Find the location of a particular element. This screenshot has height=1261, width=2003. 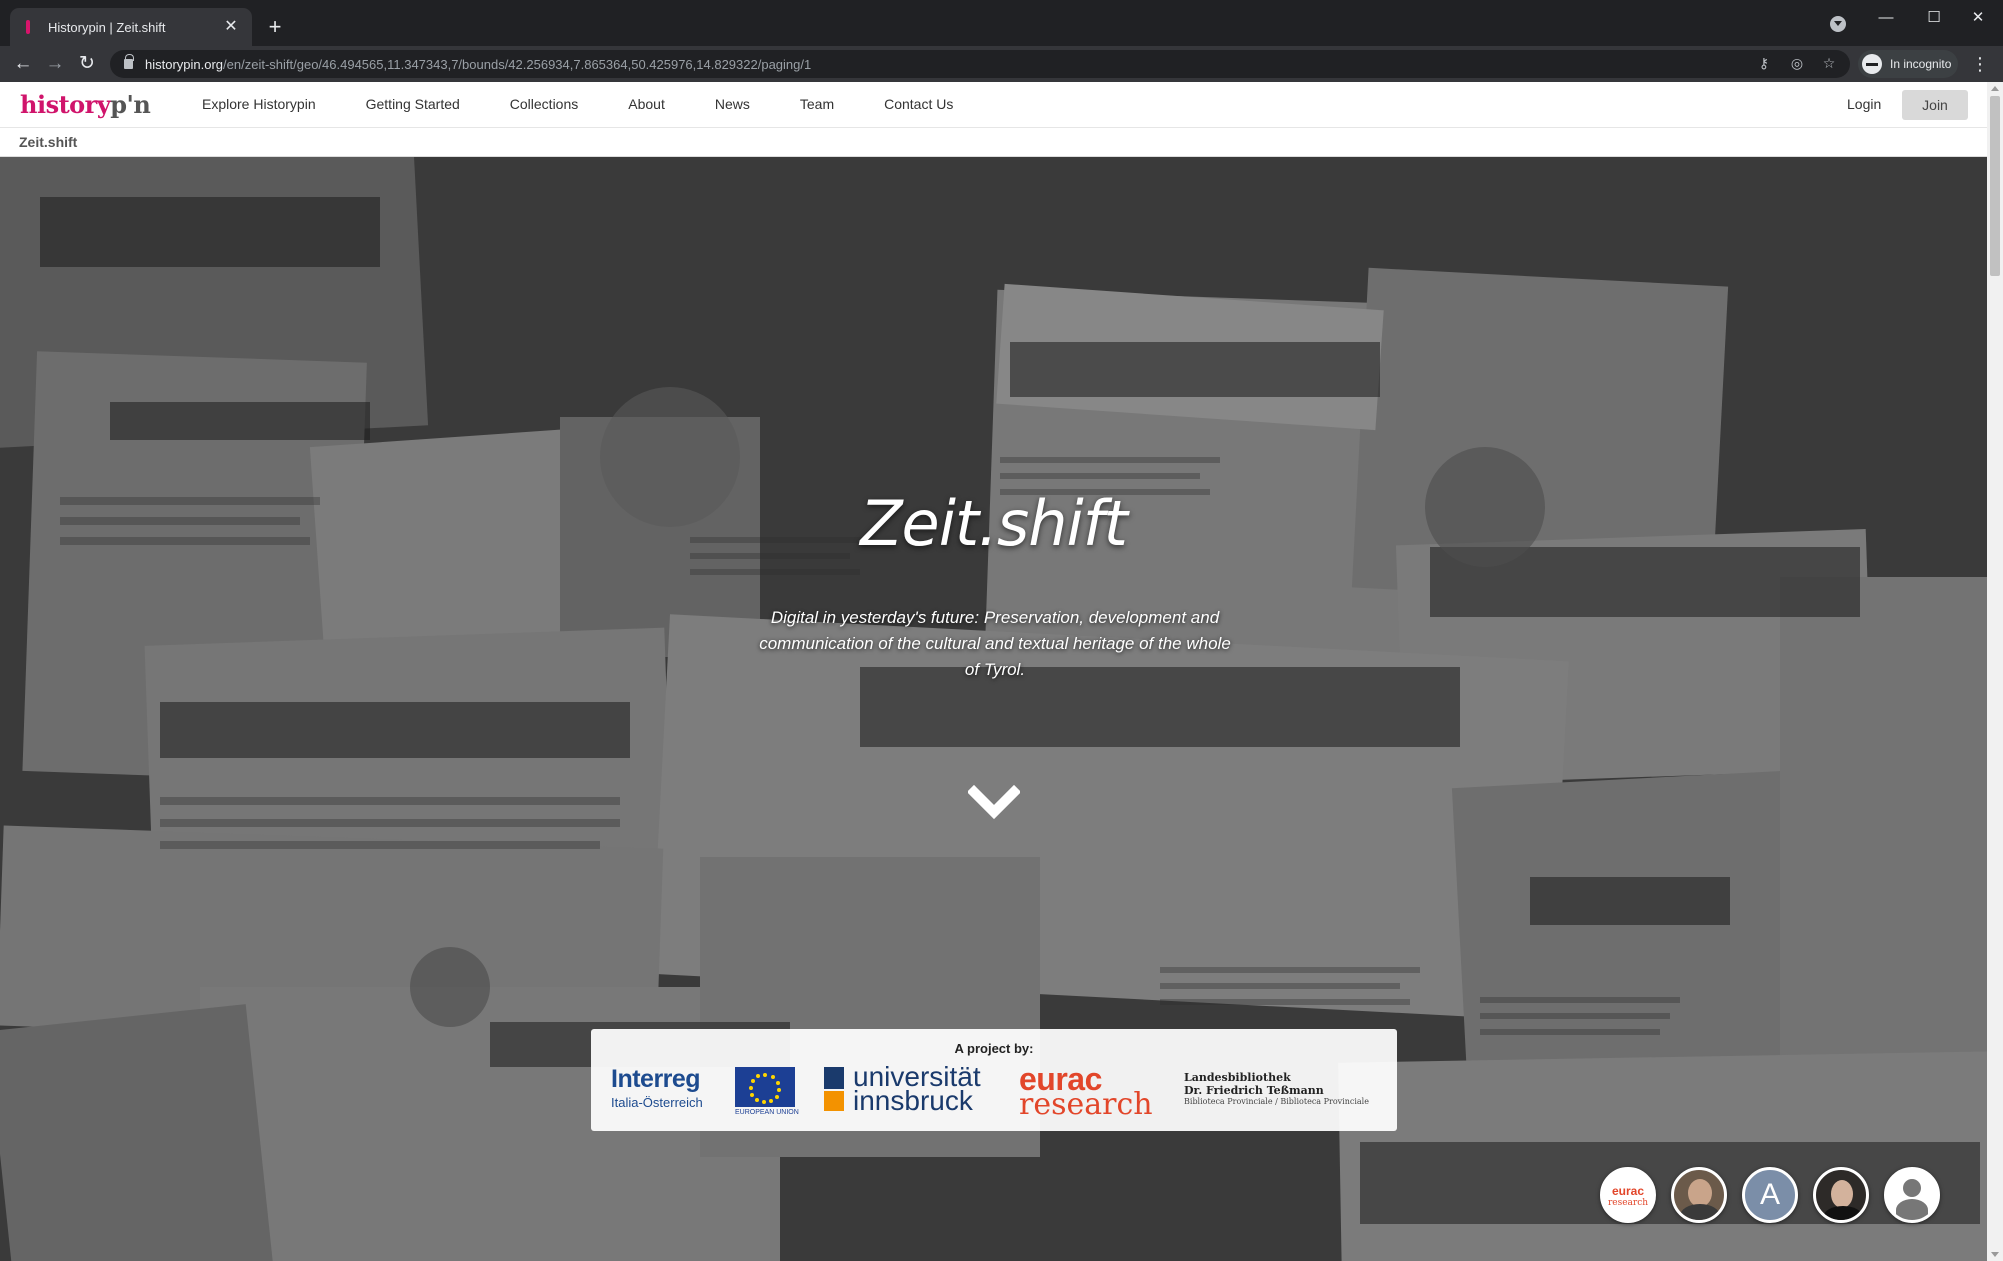

nav-about: About is located at coordinates (646, 104).